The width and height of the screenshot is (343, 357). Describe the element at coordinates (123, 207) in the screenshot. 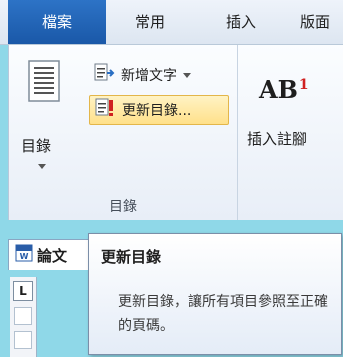

I see `toc-group-label: 目錄` at that location.